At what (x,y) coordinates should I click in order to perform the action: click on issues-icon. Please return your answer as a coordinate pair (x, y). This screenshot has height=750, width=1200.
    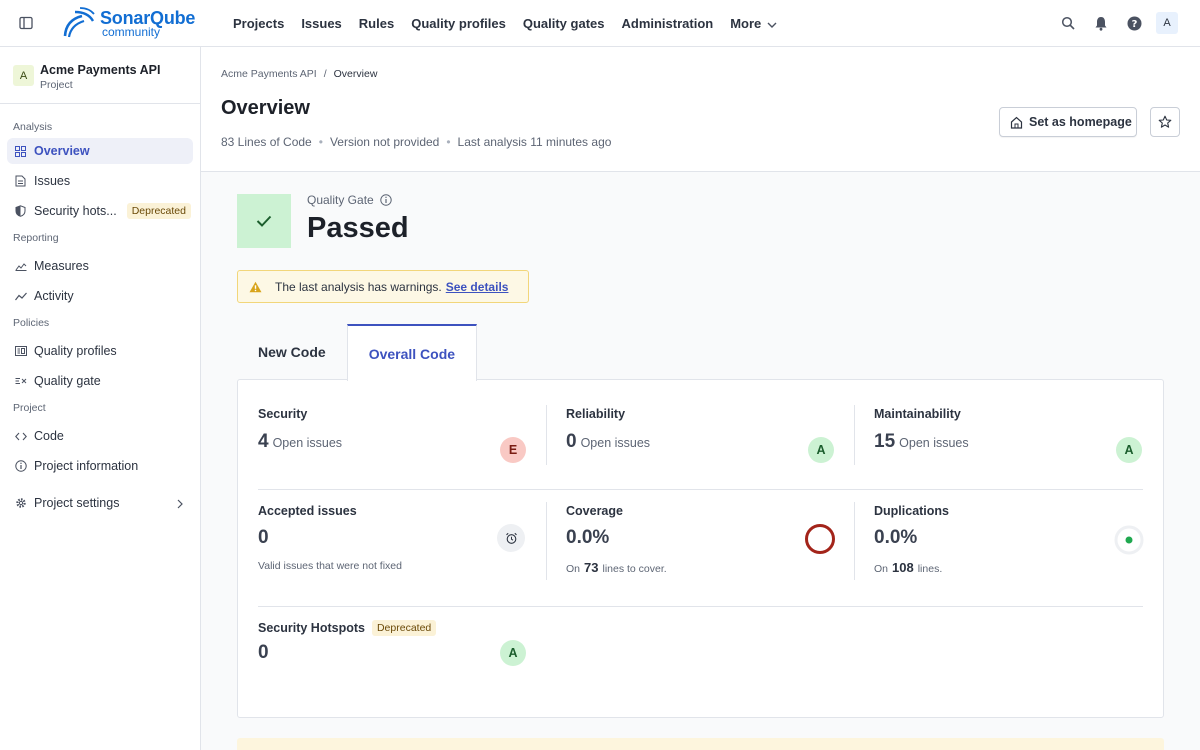
    Looking at the image, I should click on (20, 181).